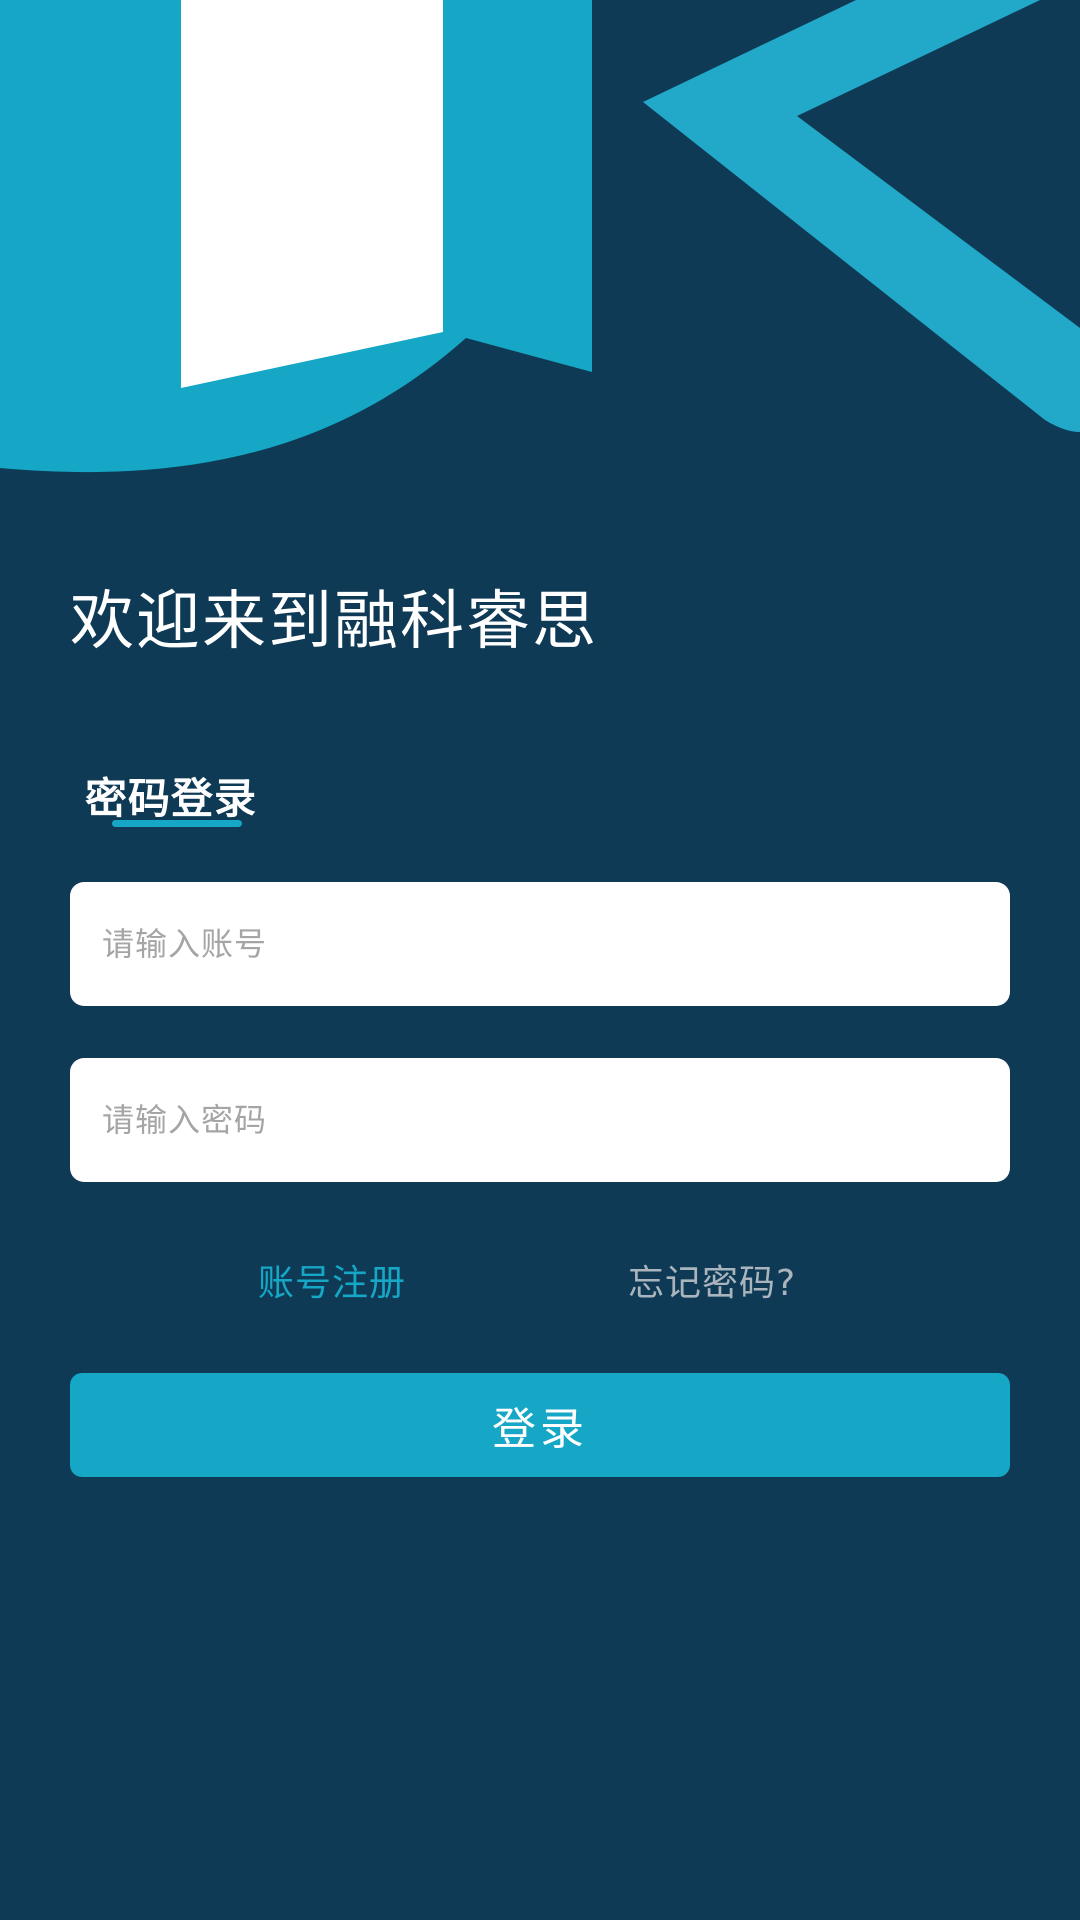 This screenshot has height=1920, width=1080. Describe the element at coordinates (171, 795) in the screenshot. I see `tab-password-login: 密码登录` at that location.